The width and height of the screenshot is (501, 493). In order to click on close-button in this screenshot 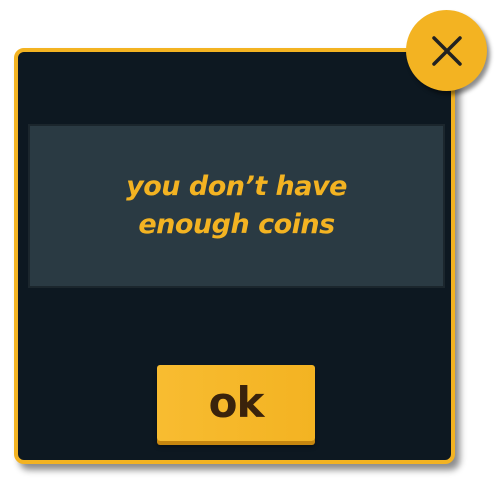, I will do `click(446, 50)`.